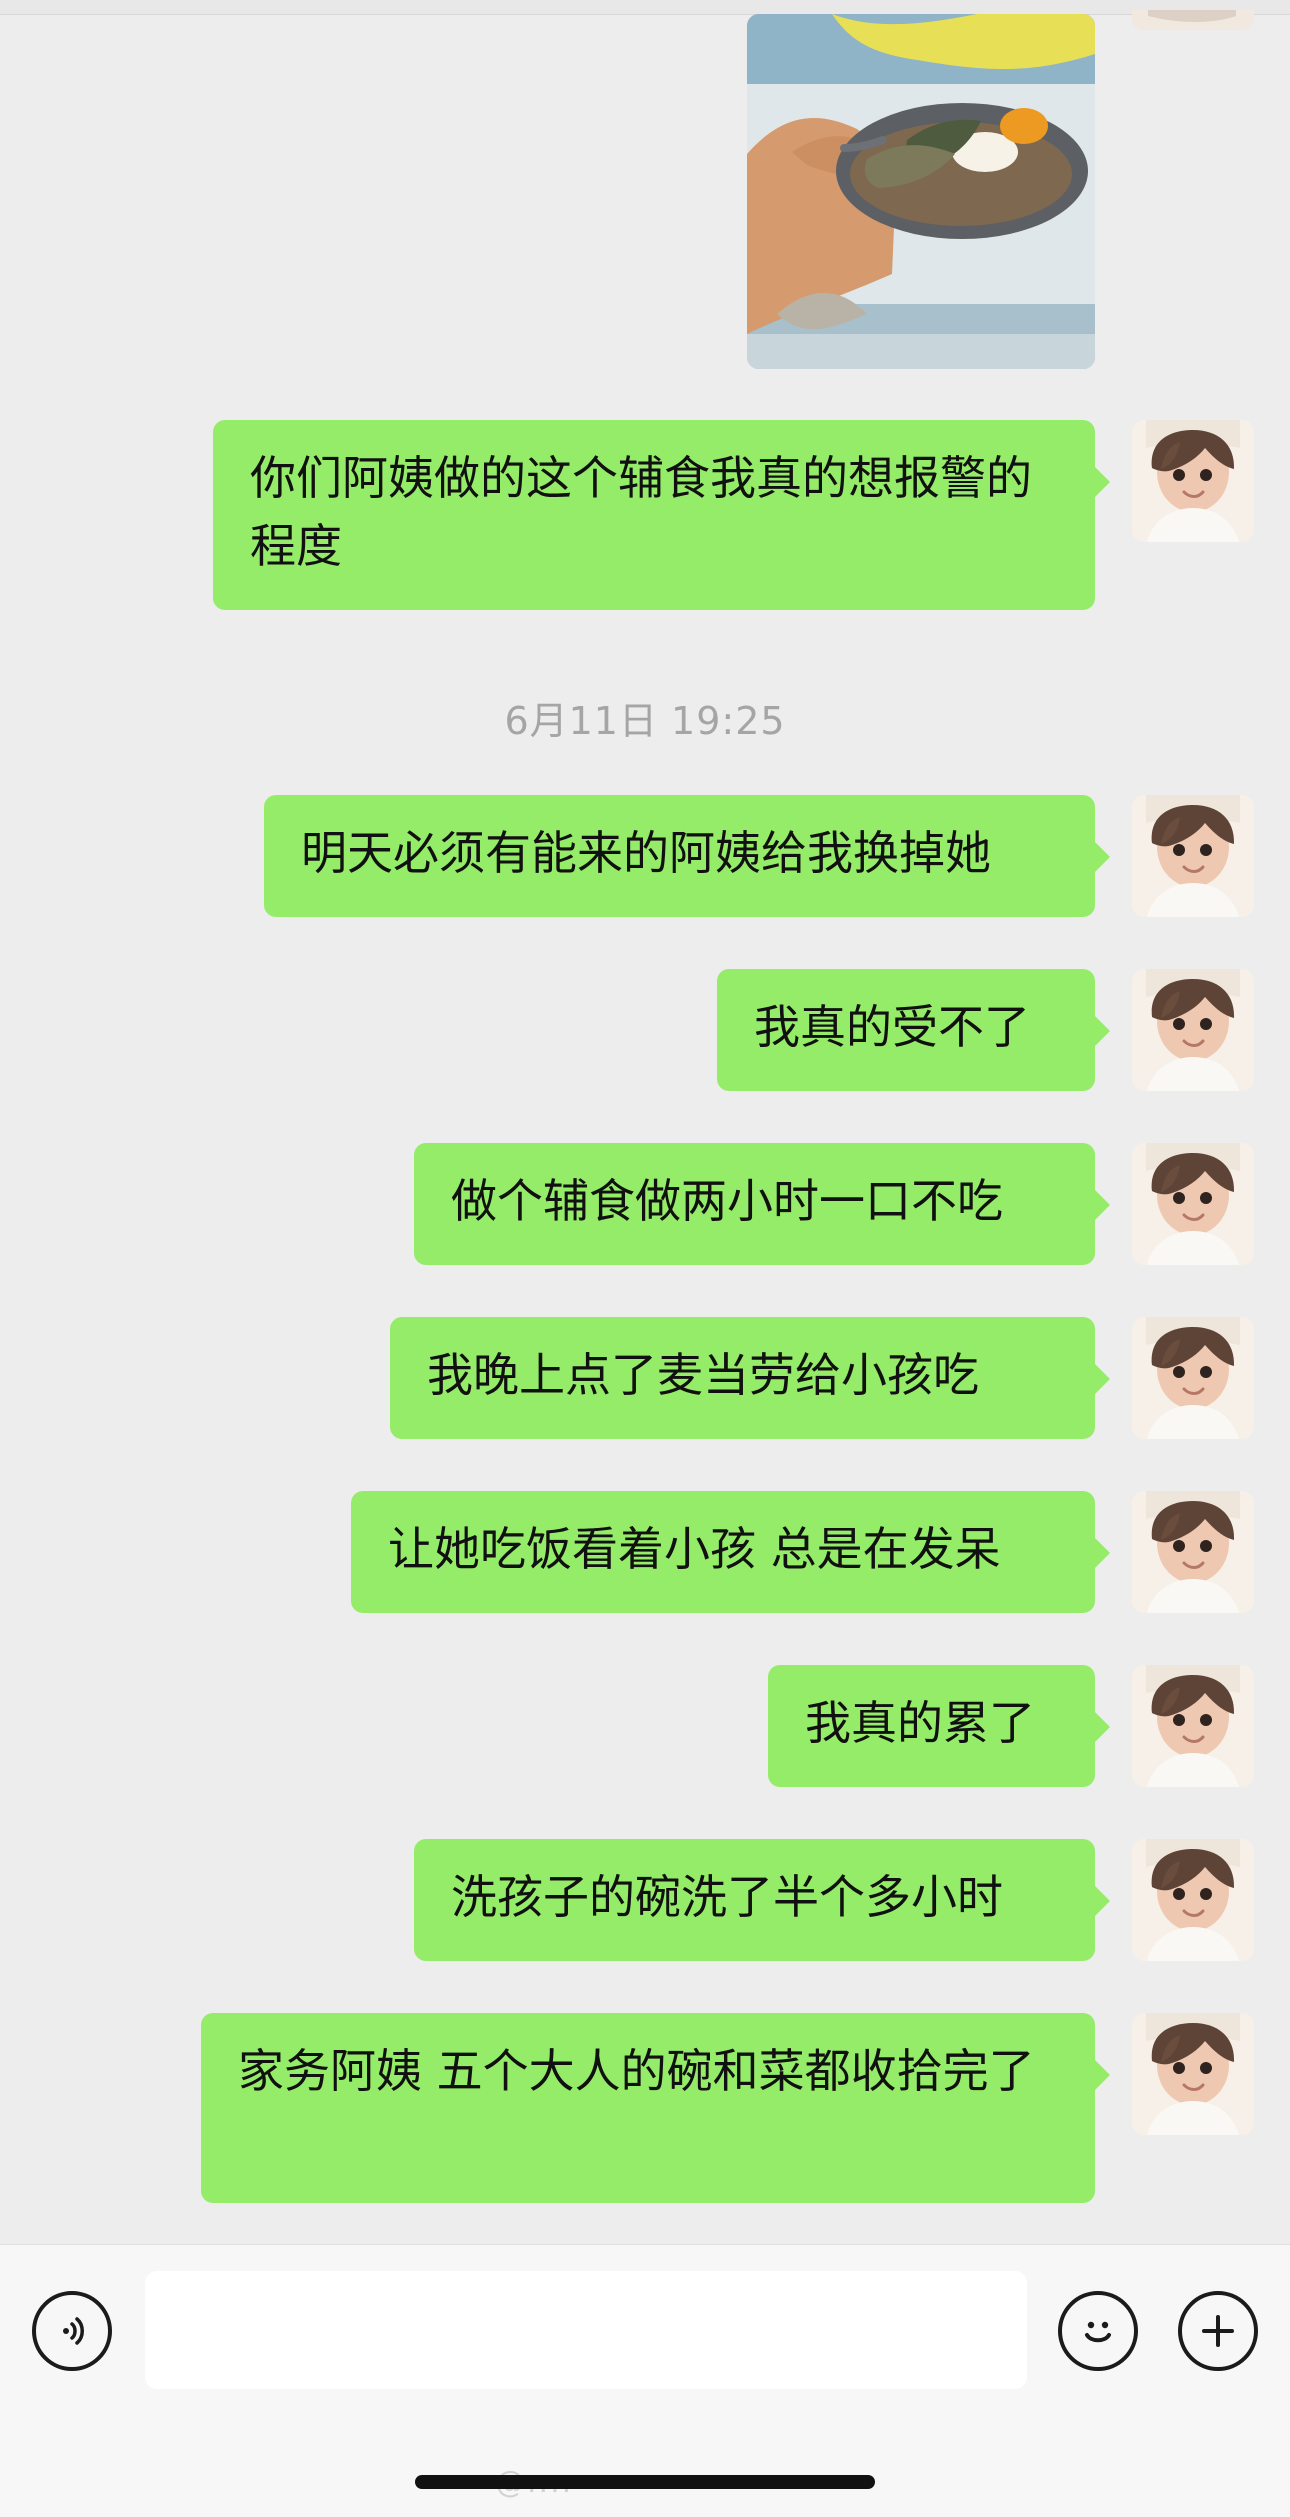  Describe the element at coordinates (586, 2330) in the screenshot. I see `message-input` at that location.